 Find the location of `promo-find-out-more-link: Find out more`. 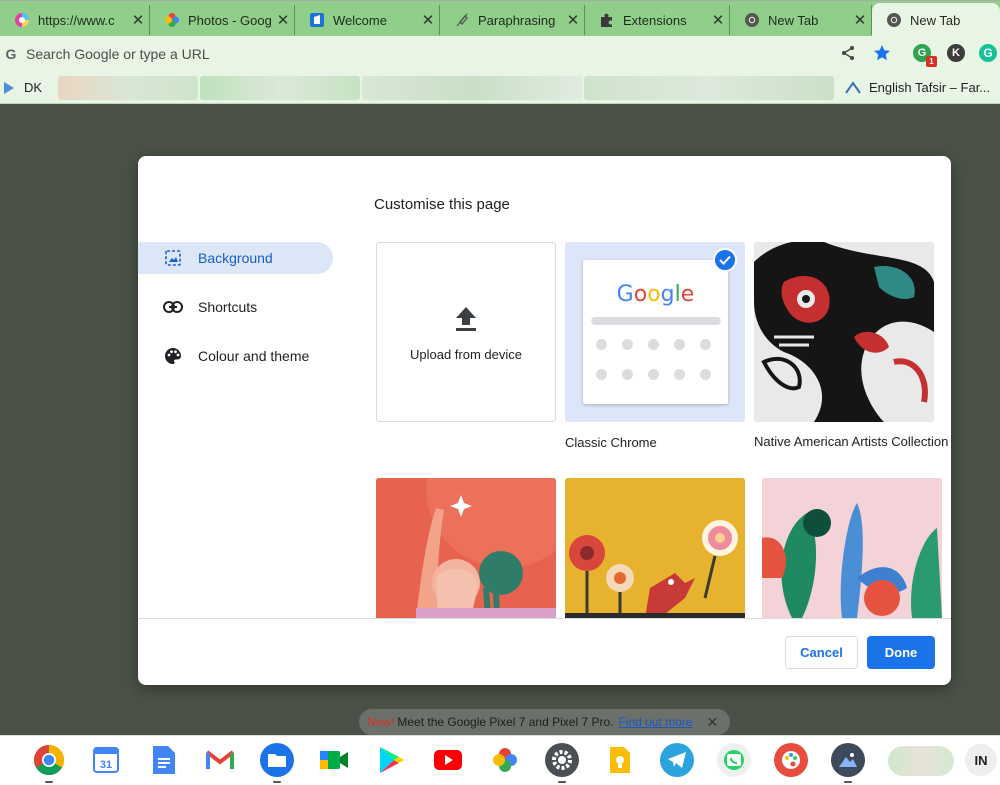

promo-find-out-more-link: Find out more is located at coordinates (655, 722).